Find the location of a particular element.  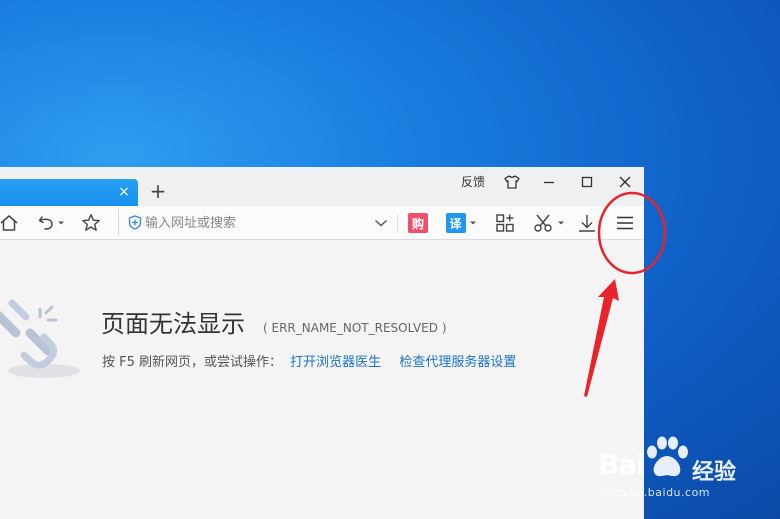

watermark-jingyan: 经验 is located at coordinates (714, 472).